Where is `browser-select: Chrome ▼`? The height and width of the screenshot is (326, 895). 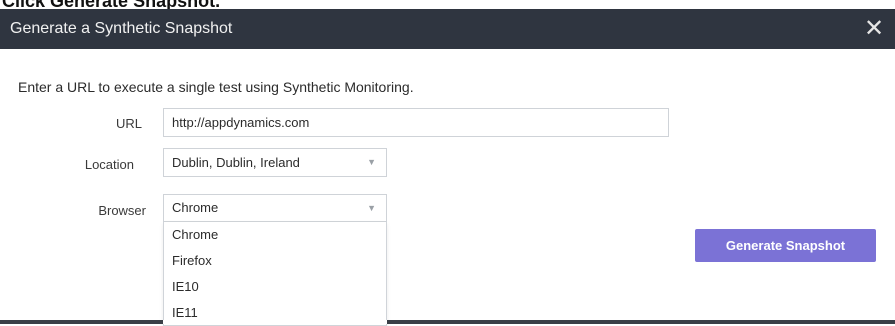
browser-select: Chrome ▼ is located at coordinates (275, 208).